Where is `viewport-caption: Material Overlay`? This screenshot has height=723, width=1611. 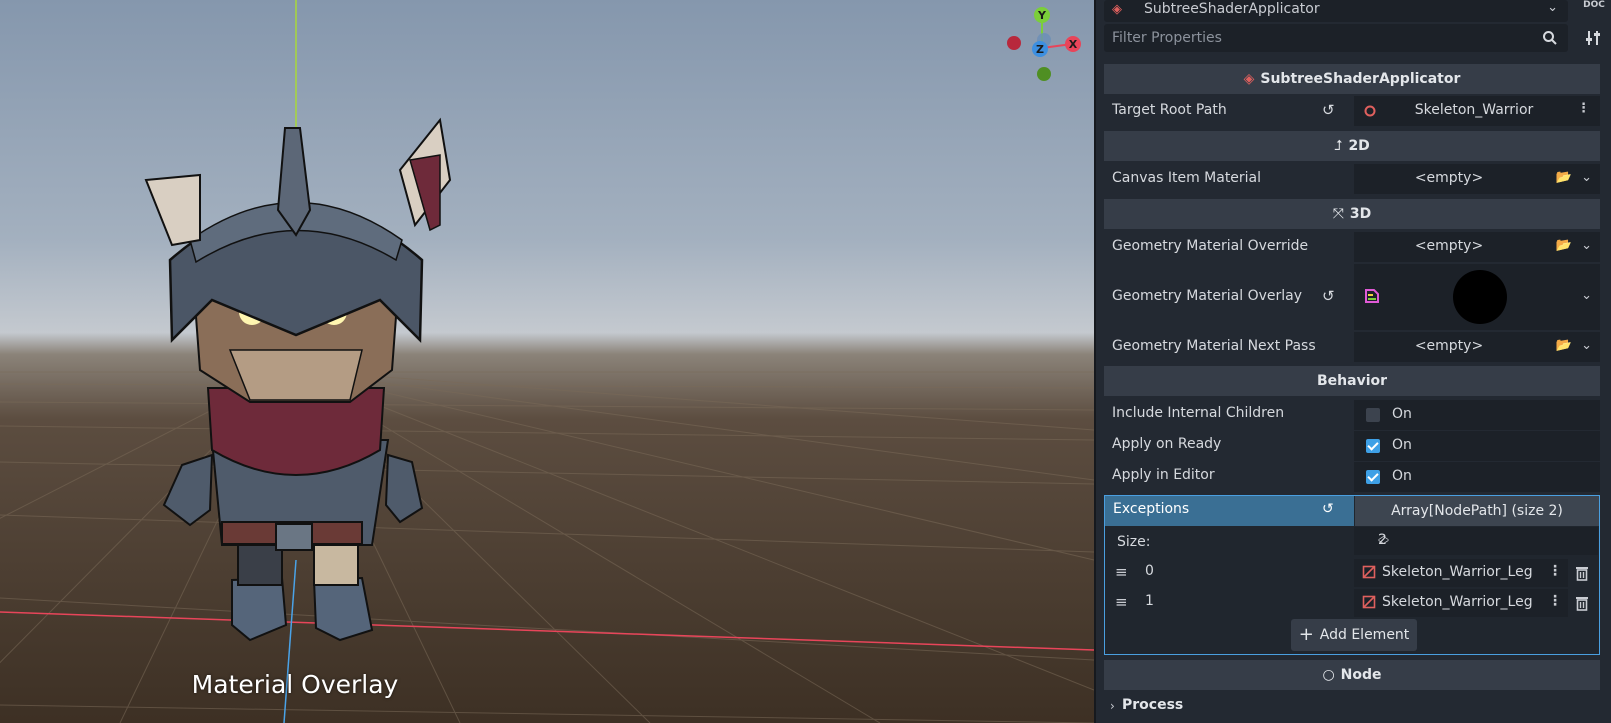
viewport-caption: Material Overlay is located at coordinates (295, 684).